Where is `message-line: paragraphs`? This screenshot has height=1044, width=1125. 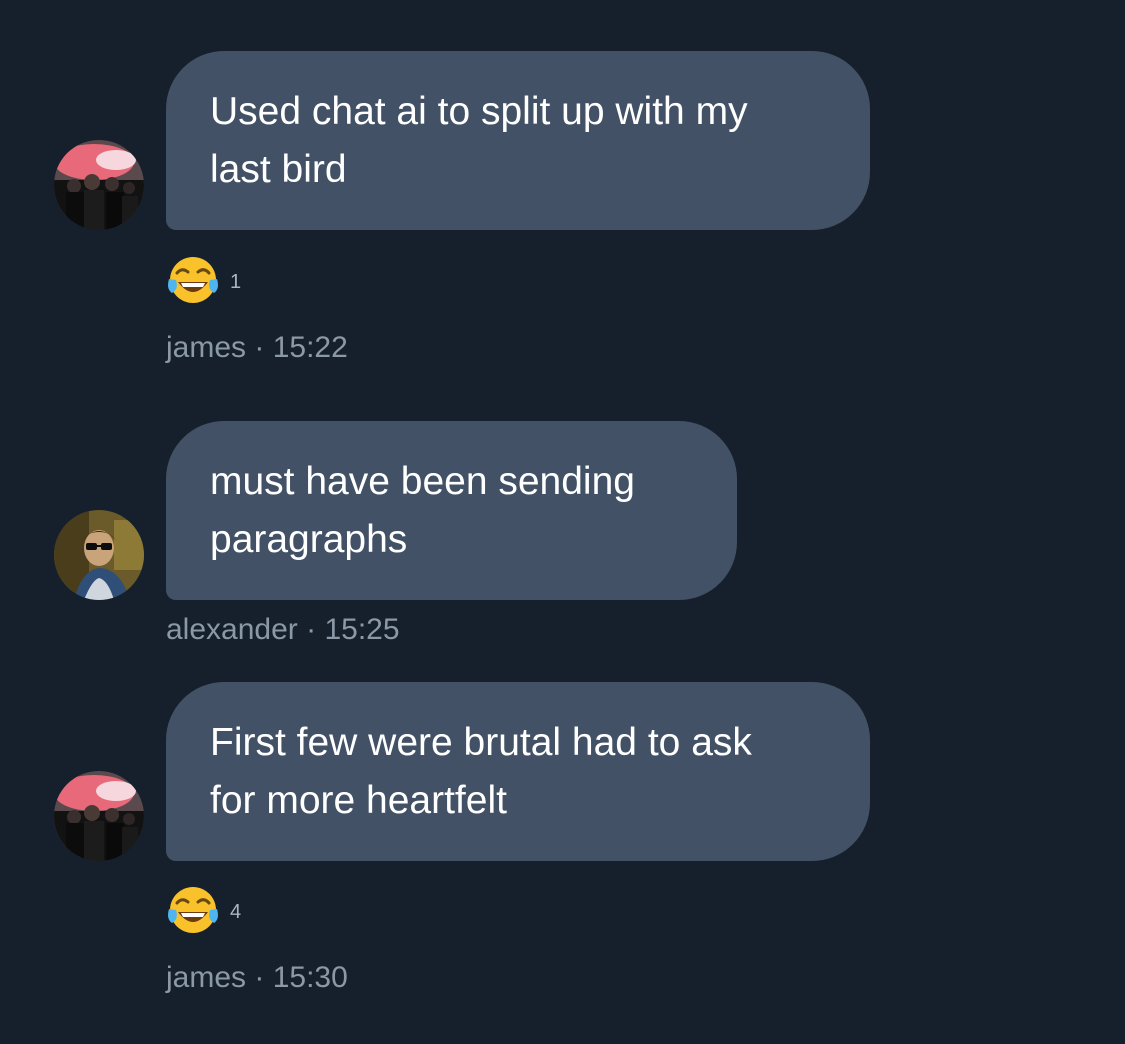 message-line: paragraphs is located at coordinates (309, 539).